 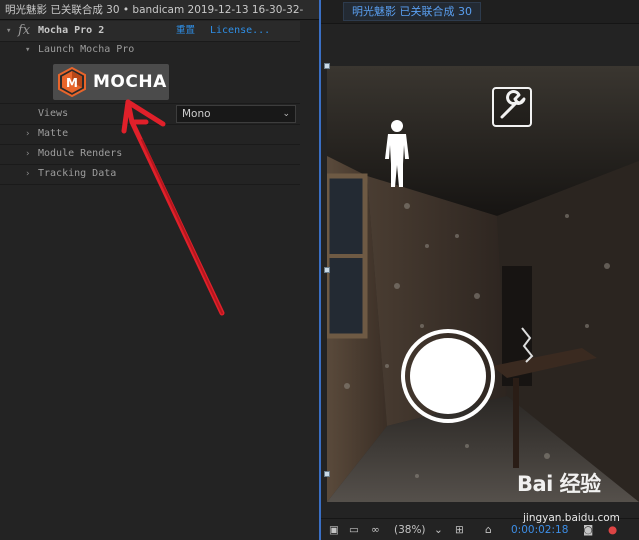 I want to click on mocha-logo-icon: M, so click(x=72, y=82).